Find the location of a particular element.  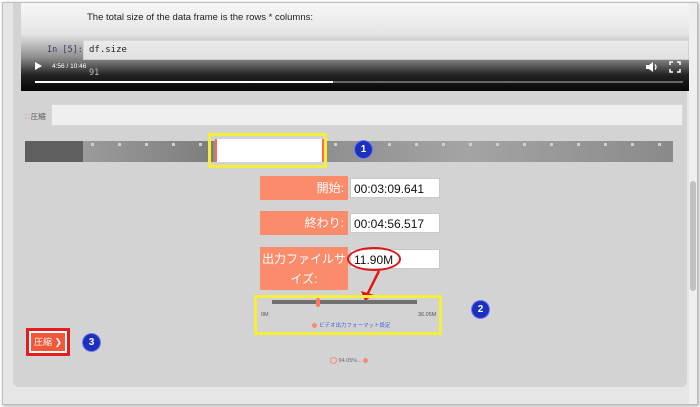

fullscreen-icon is located at coordinates (675, 67).